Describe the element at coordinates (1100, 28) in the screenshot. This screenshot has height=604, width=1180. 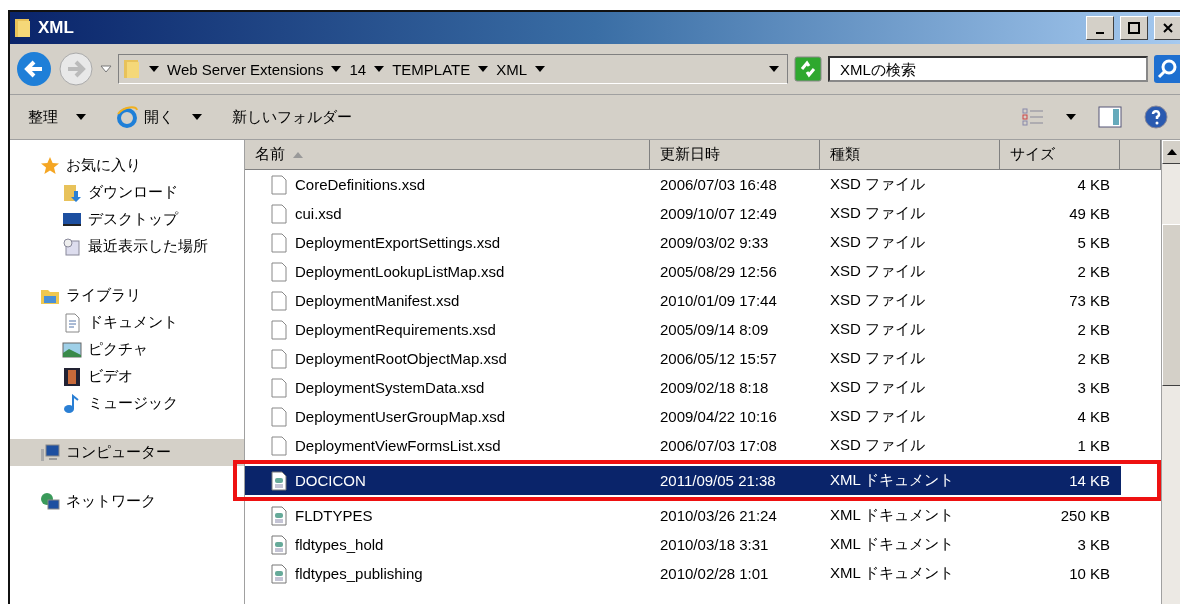
I see `minimize-button` at that location.